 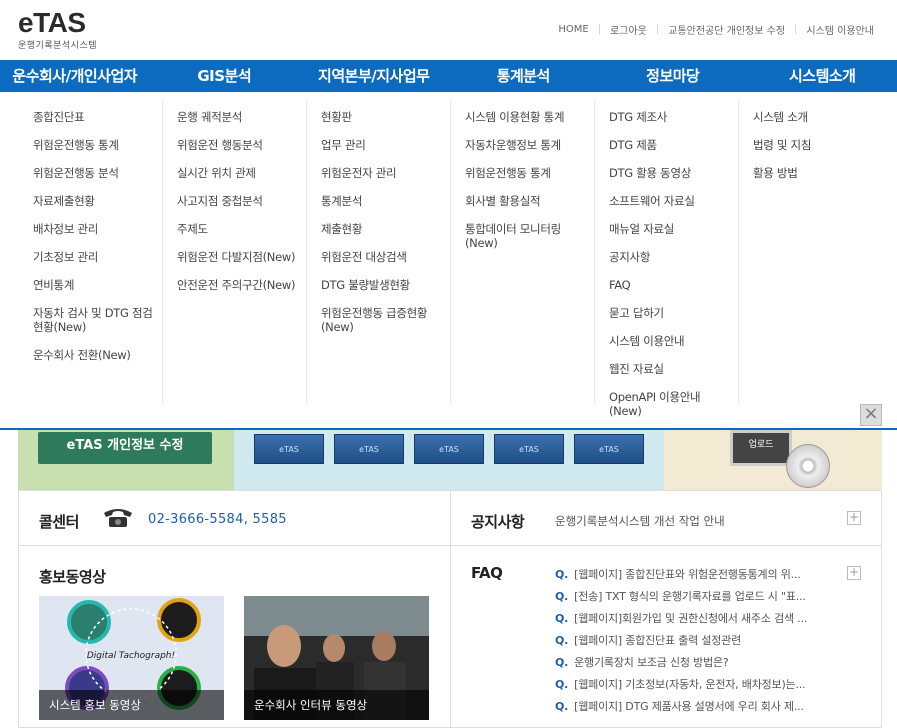 I want to click on menu-item: 위험운전 행동분석, so click(x=249, y=145).